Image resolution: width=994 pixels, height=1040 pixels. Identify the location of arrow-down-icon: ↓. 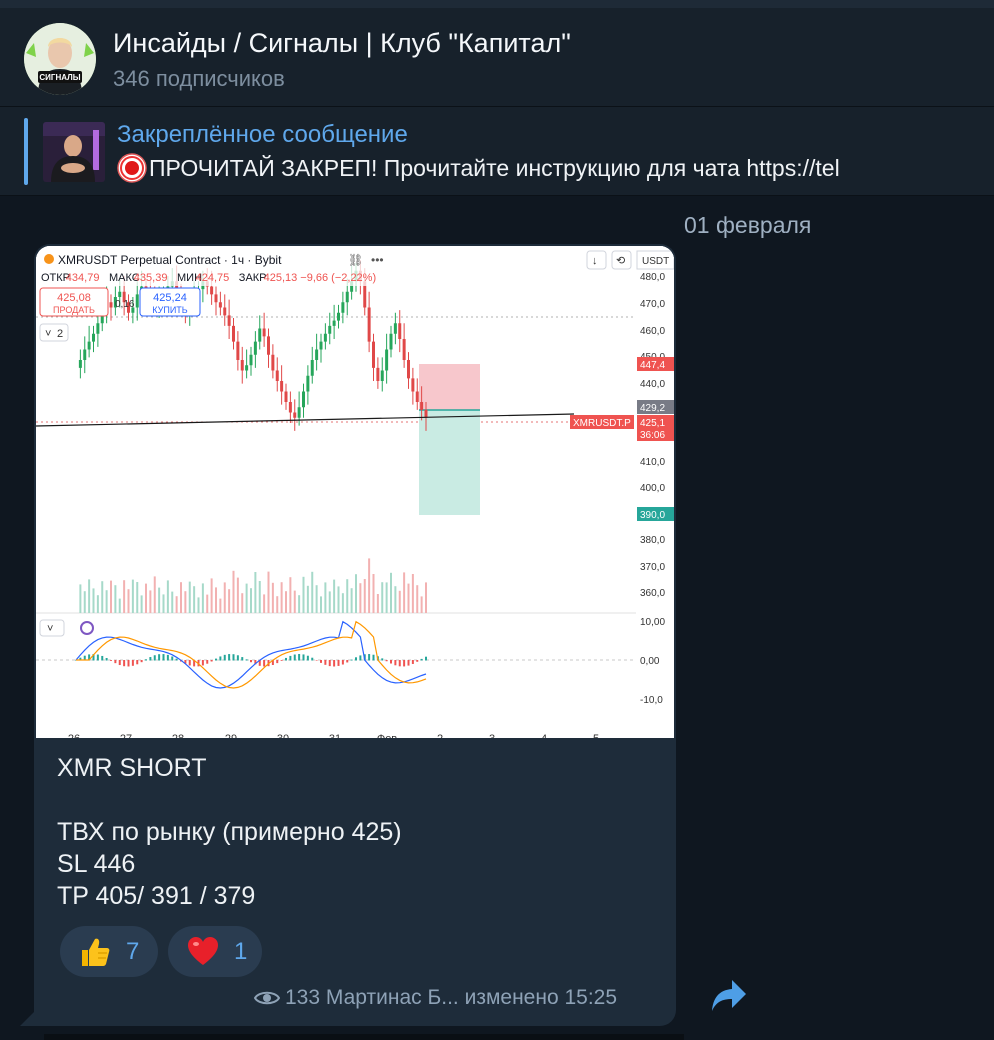
(595, 261).